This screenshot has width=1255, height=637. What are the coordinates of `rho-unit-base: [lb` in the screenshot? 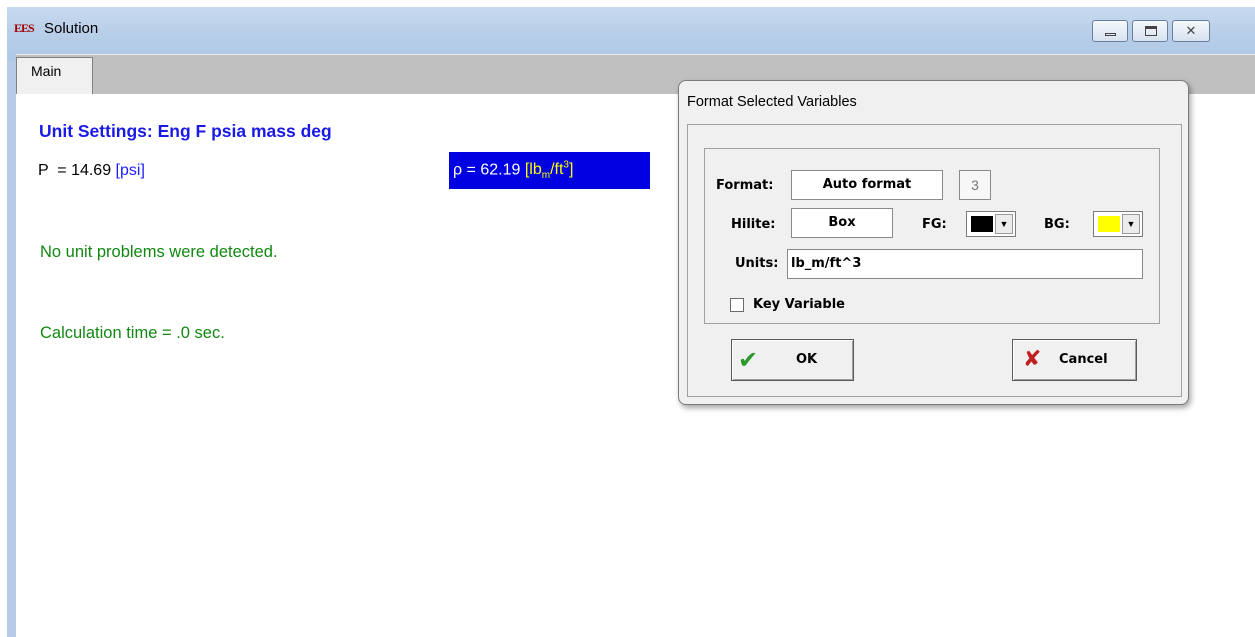 It's located at (533, 170).